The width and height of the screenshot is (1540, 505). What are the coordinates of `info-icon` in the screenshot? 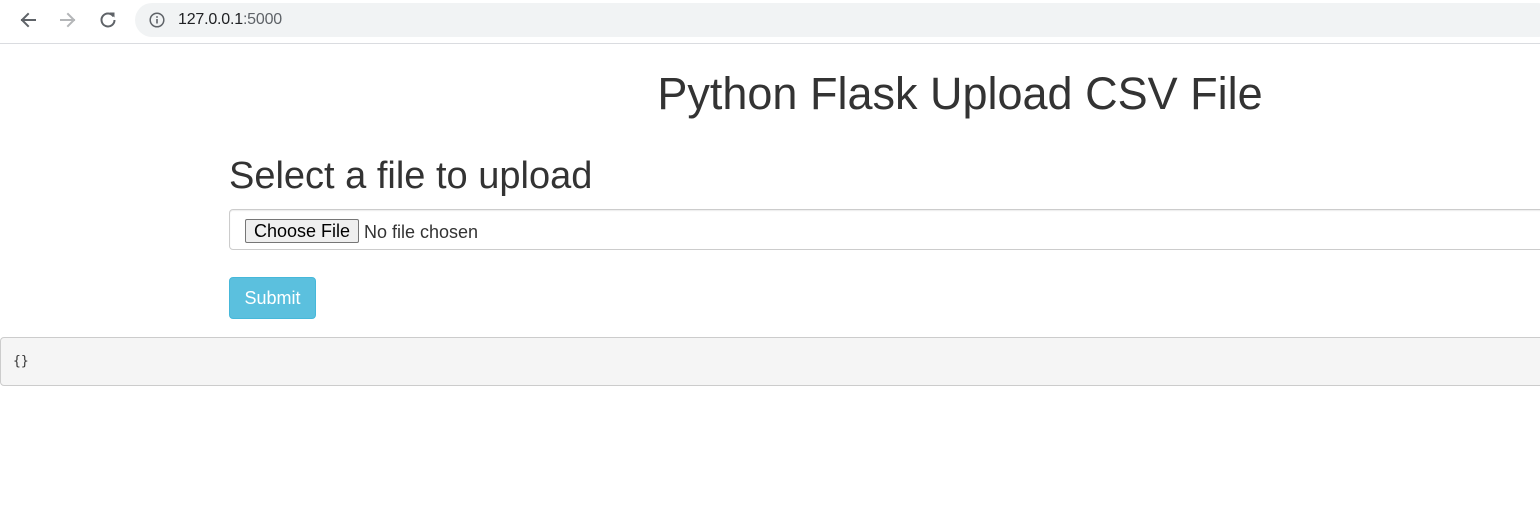 It's located at (157, 20).